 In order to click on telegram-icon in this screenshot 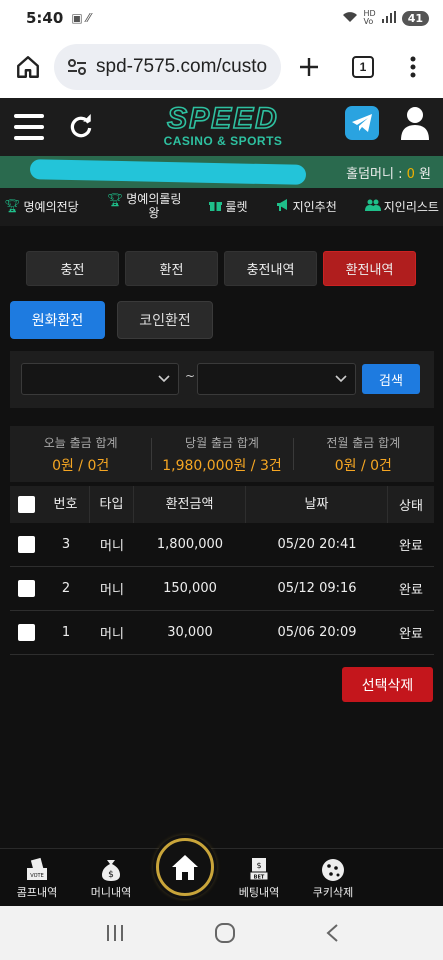, I will do `click(362, 123)`.